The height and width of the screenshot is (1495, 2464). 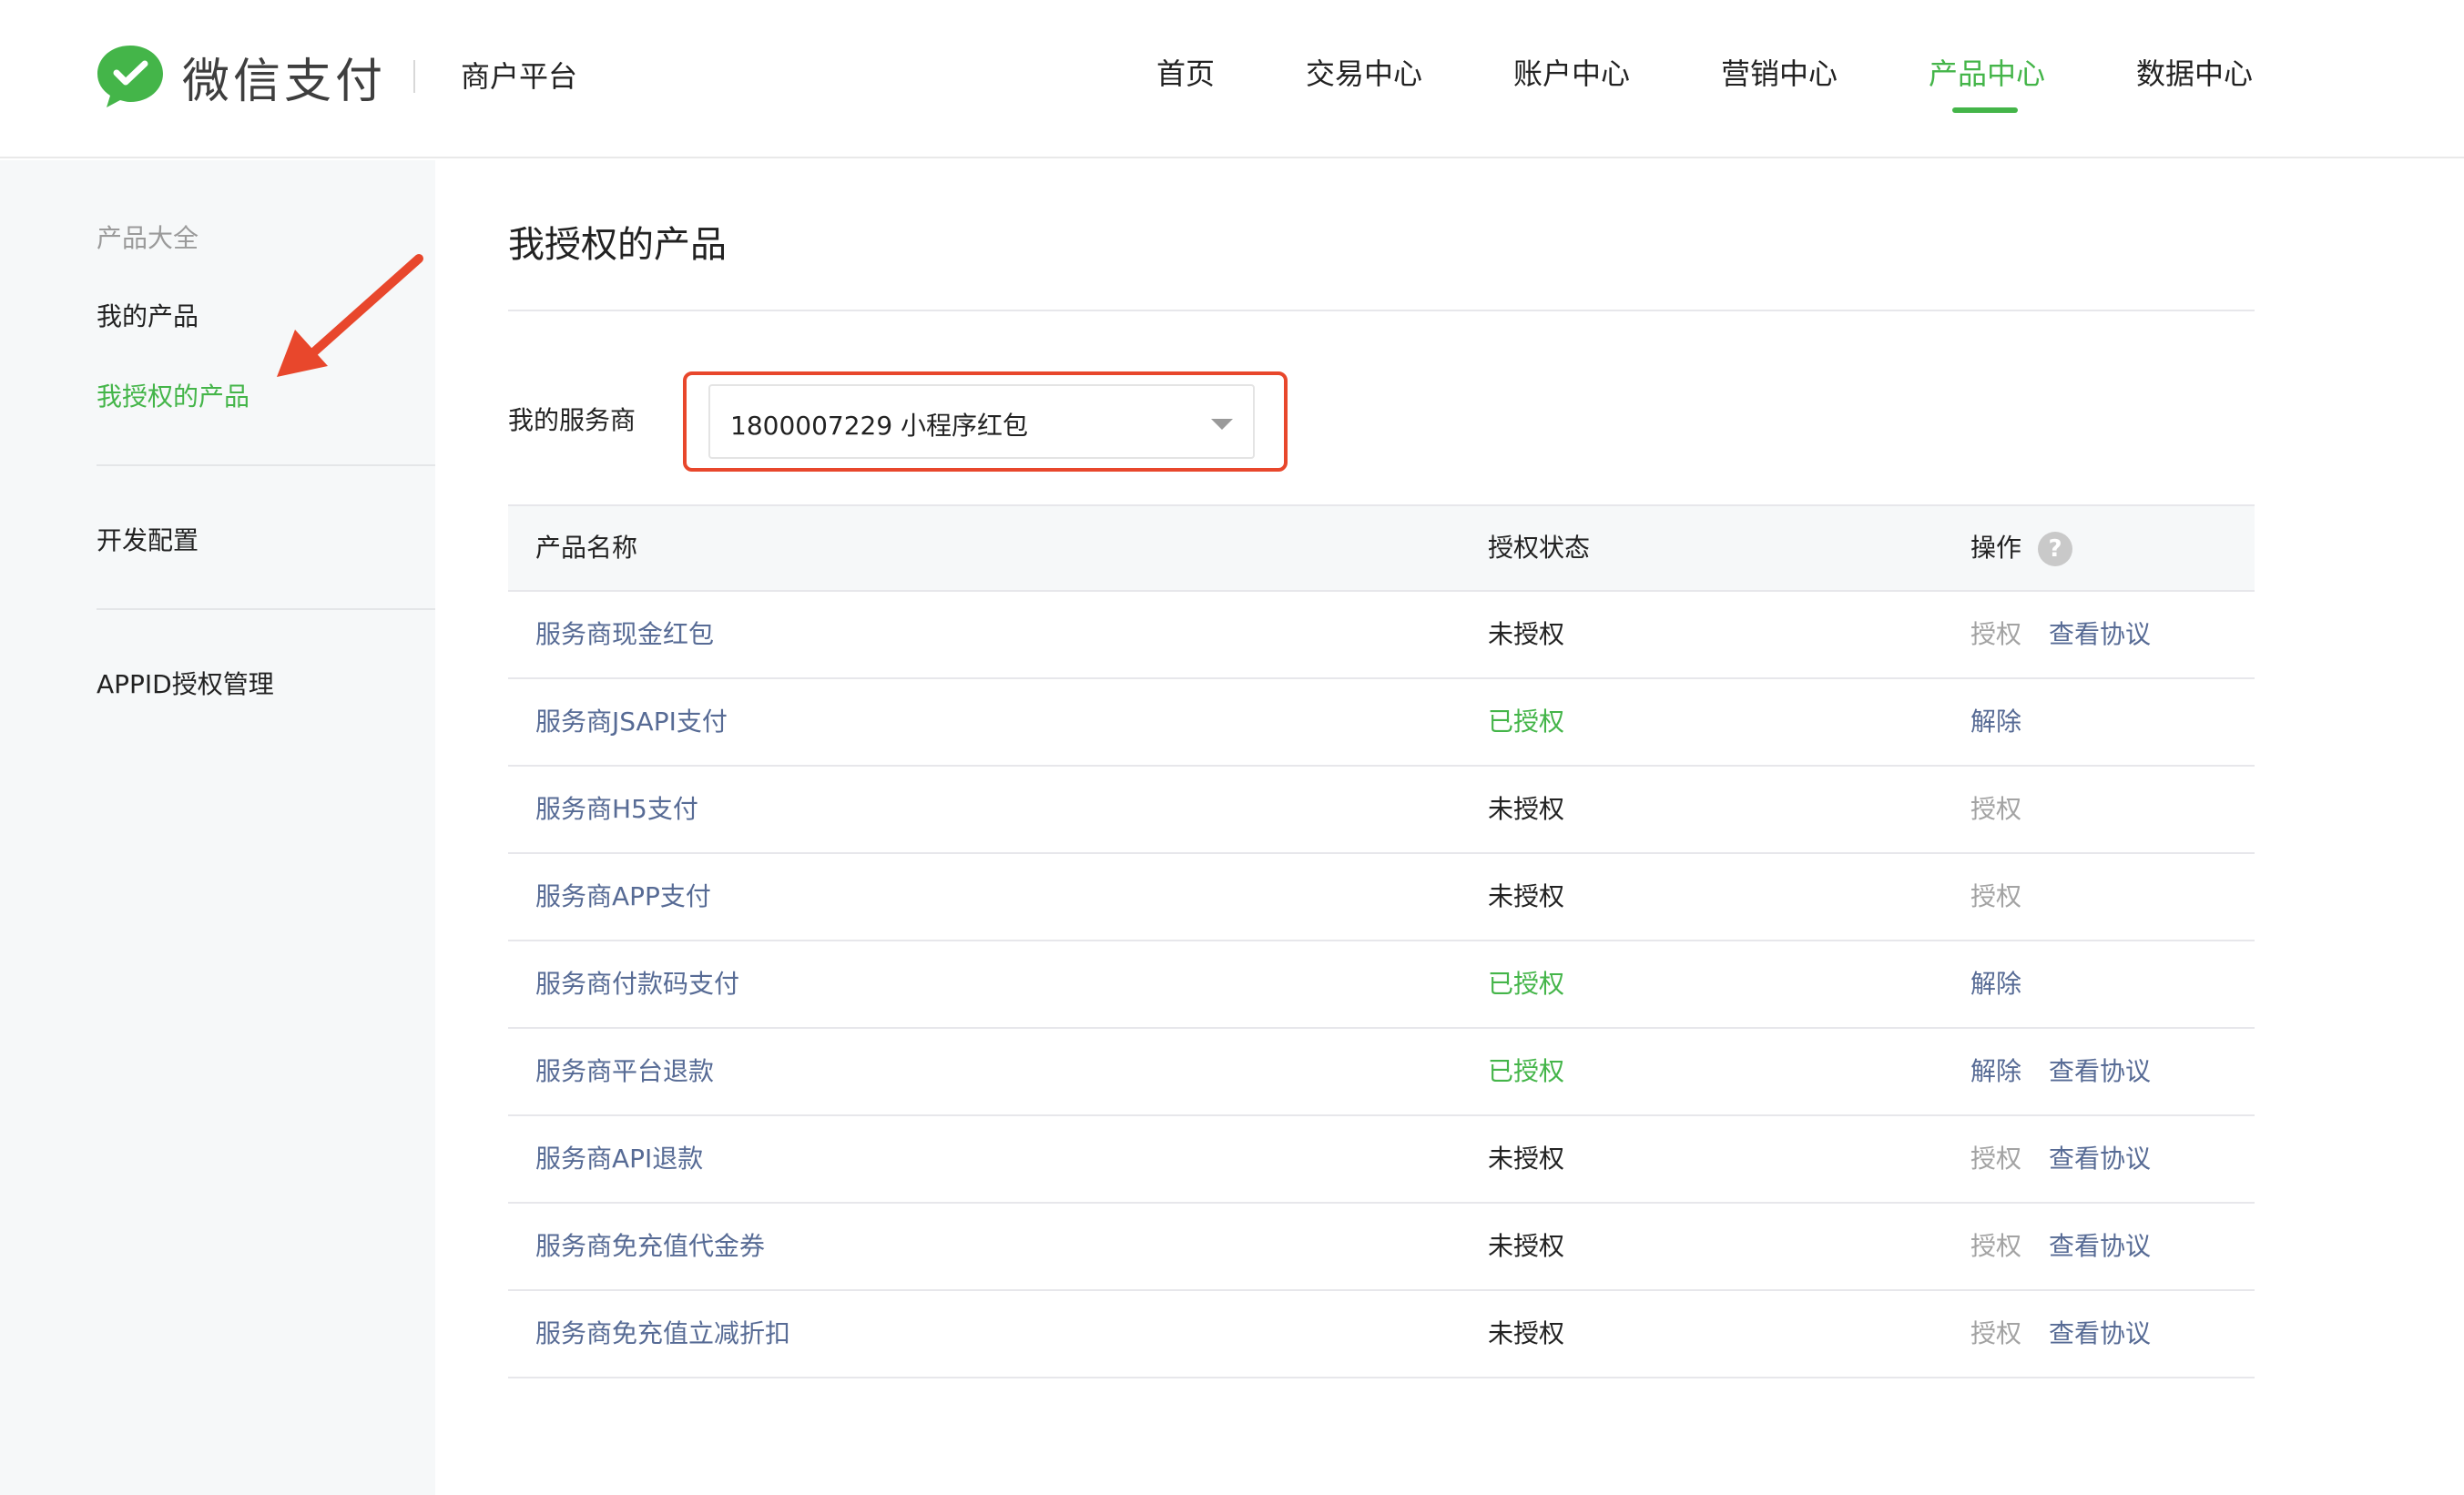 I want to click on provider-select: 1800007229 小程序红包, so click(x=982, y=421).